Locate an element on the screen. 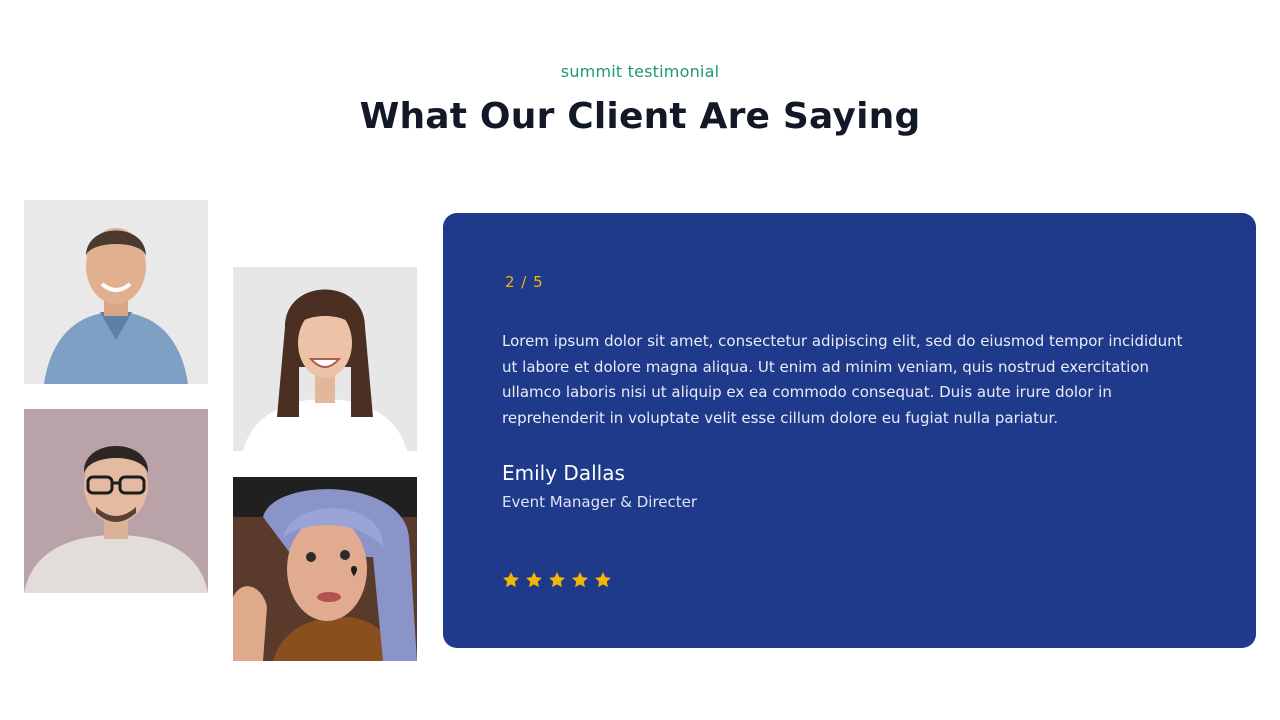  client-photo-man-glasses is located at coordinates (116, 501).